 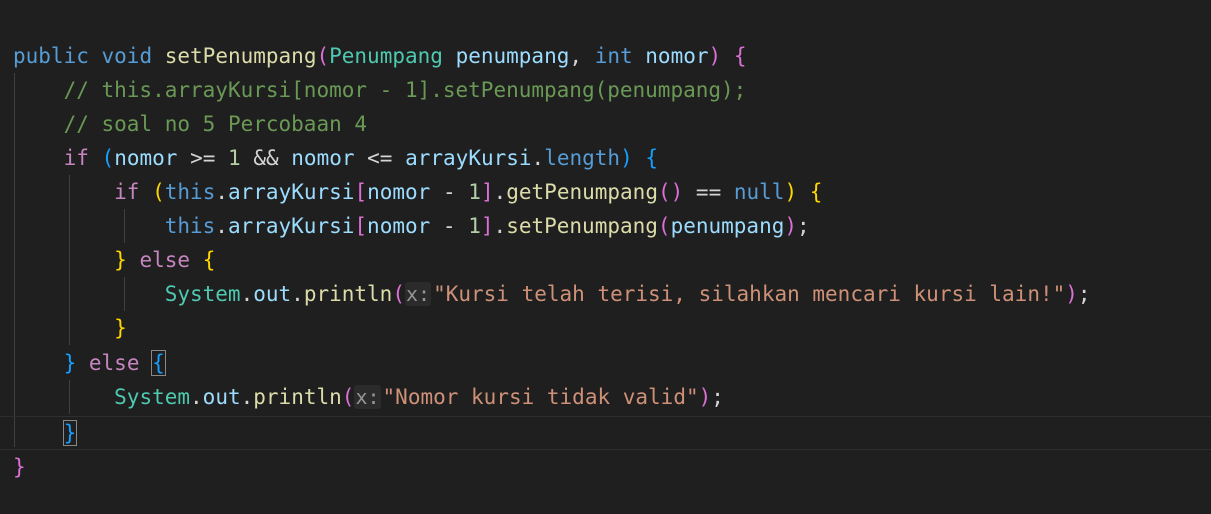 What do you see at coordinates (386, 56) in the screenshot?
I see `token: Penumpang` at bounding box center [386, 56].